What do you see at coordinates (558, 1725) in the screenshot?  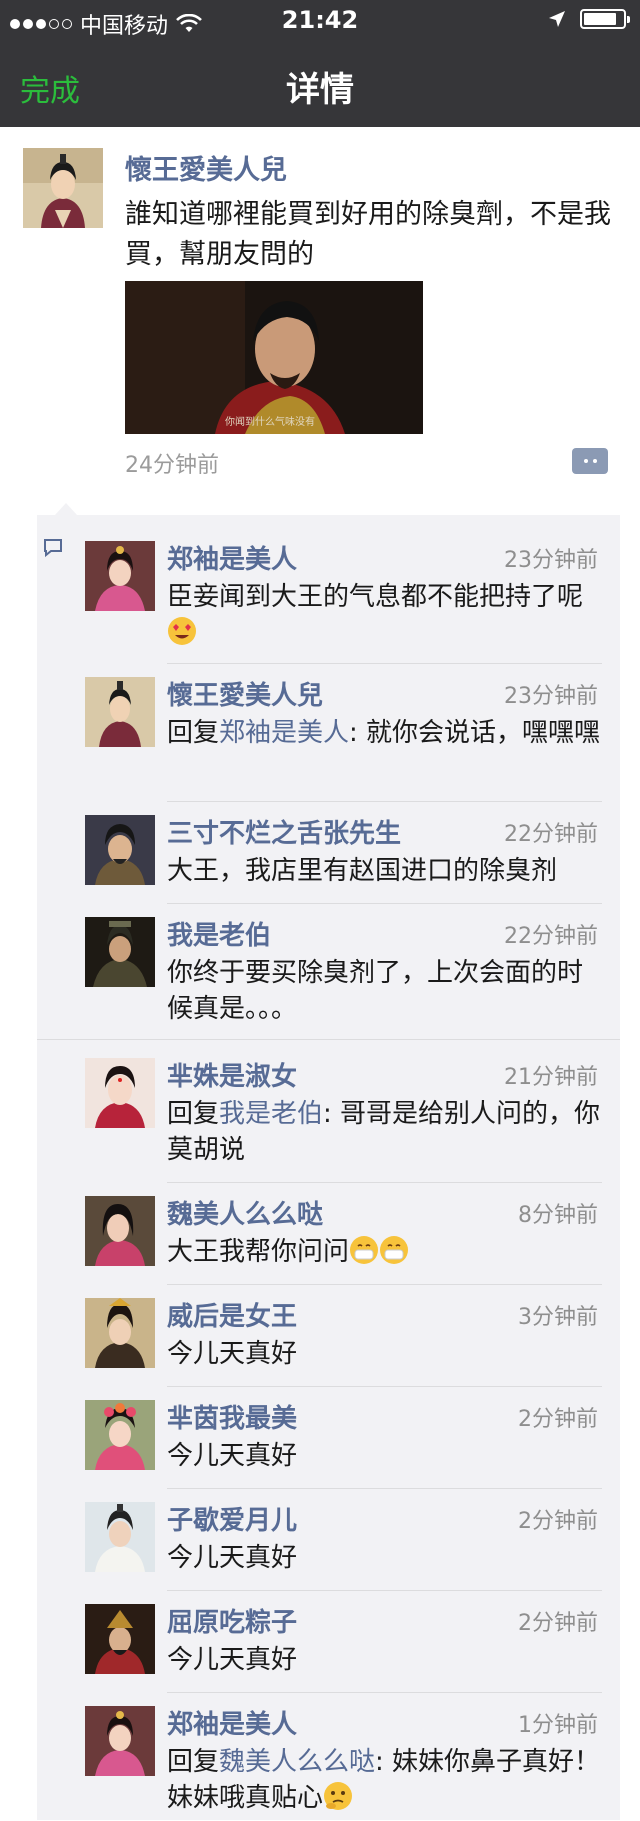 I see `comment-time: 1分钟前` at bounding box center [558, 1725].